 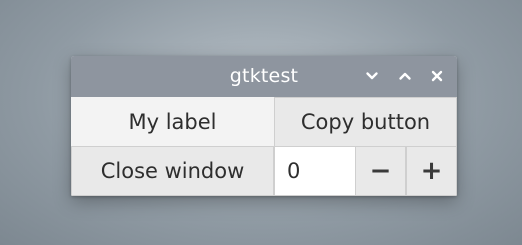 I want to click on title-bar: gtktest, so click(x=264, y=76).